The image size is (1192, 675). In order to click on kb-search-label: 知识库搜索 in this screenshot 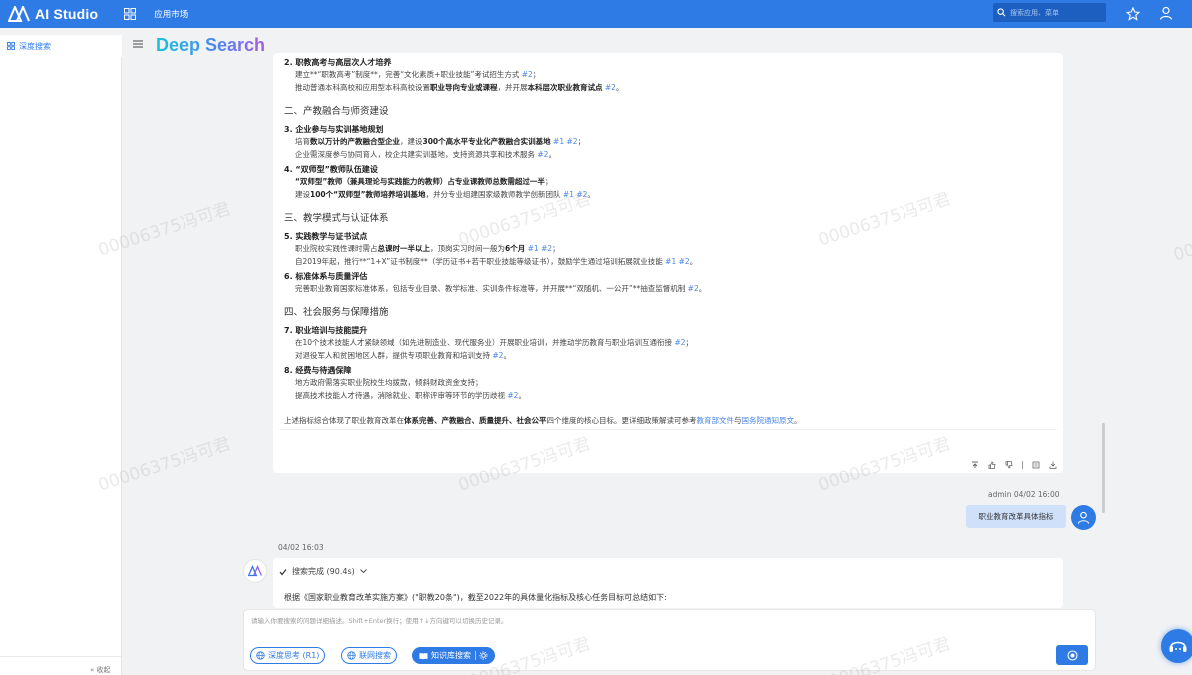, I will do `click(451, 655)`.